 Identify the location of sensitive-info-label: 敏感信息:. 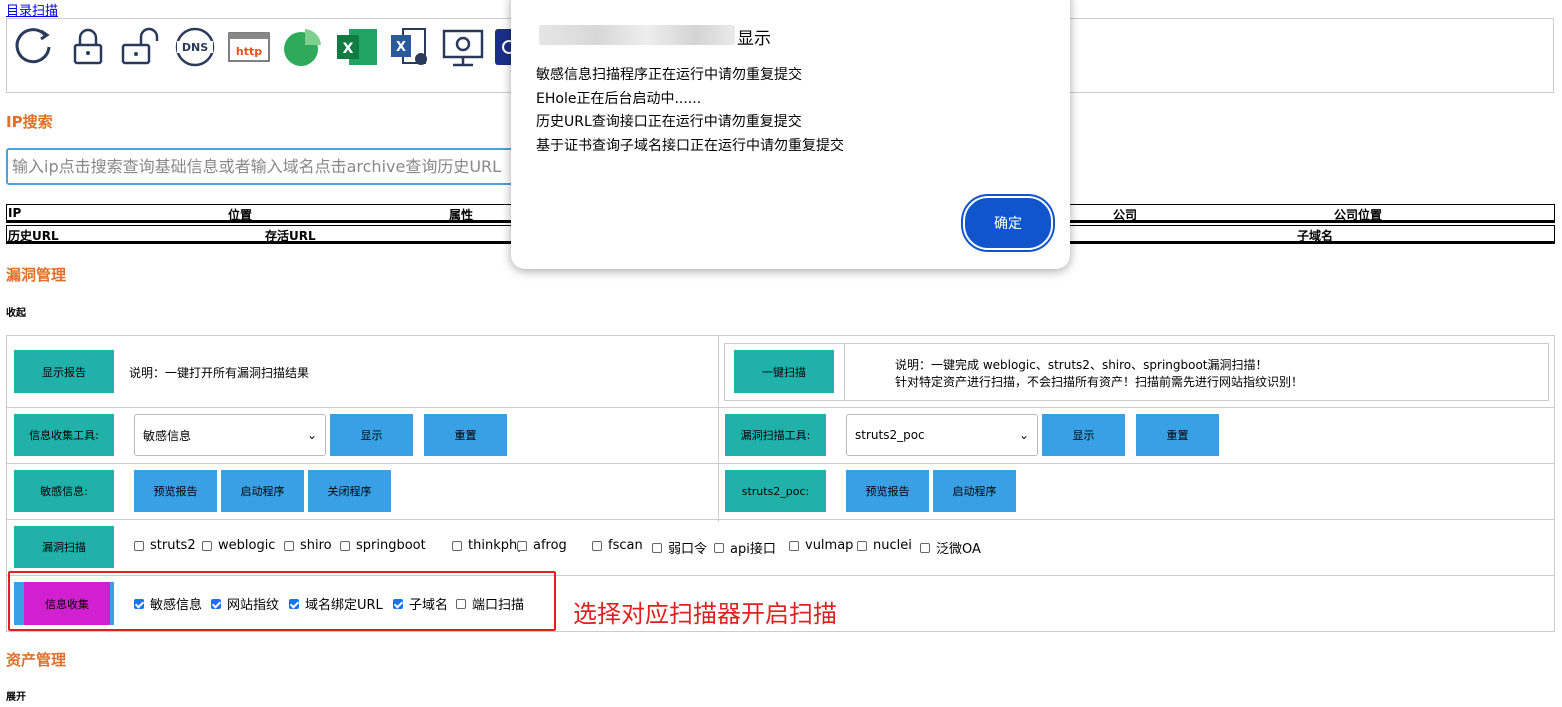
(64, 491).